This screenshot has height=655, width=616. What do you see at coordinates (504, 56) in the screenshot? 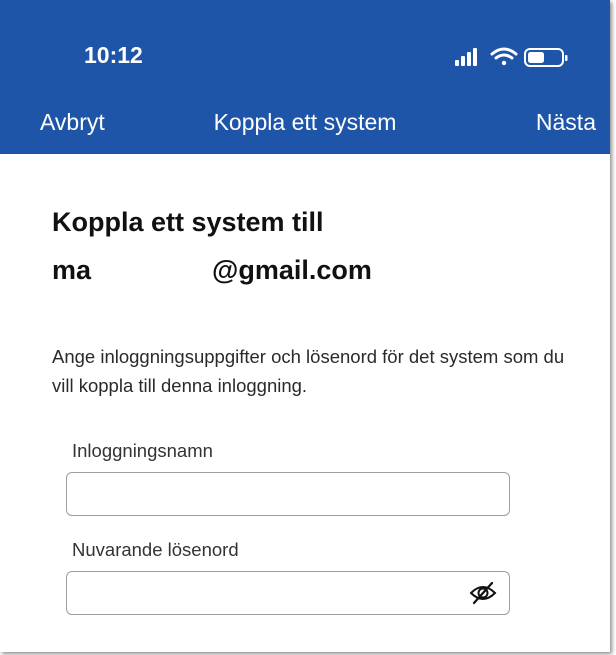
I see `wifi-icon` at bounding box center [504, 56].